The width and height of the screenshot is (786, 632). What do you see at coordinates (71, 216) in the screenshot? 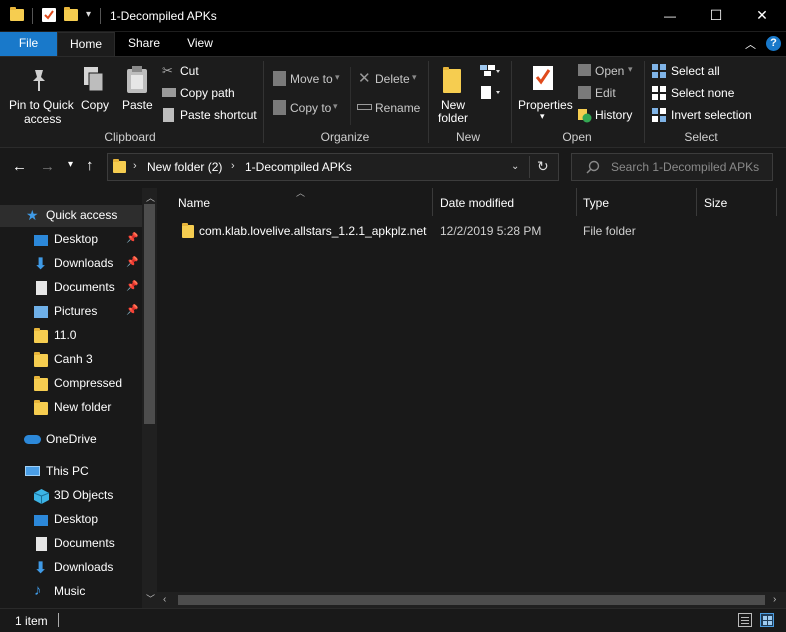
I see `sidebar-item-quick-access: ★ Quick access` at bounding box center [71, 216].